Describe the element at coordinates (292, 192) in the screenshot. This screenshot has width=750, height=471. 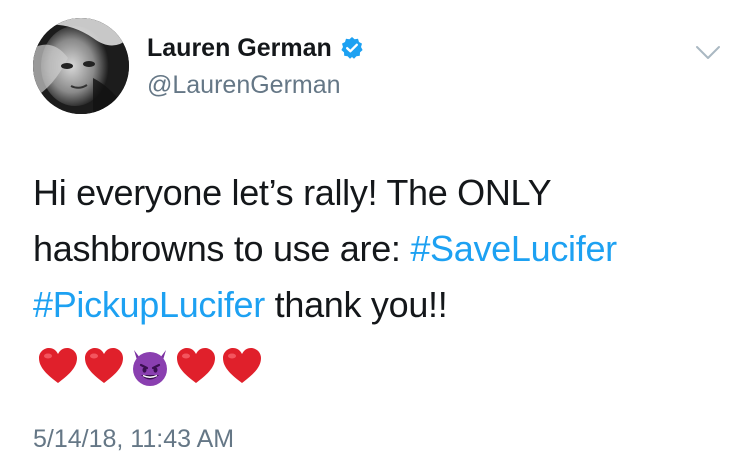
I see `tweet-line-1: Hi everyone let’s rally! The ONLY` at that location.